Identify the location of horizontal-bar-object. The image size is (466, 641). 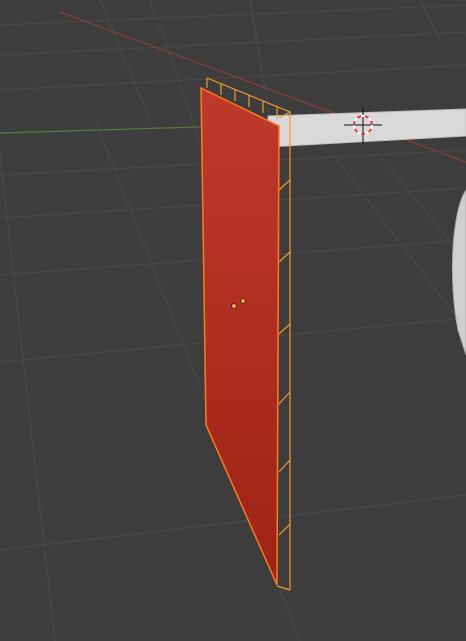
(366, 128).